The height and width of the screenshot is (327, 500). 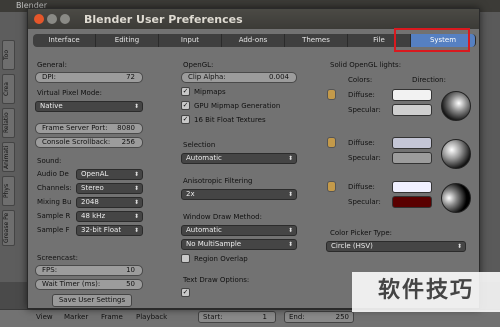 What do you see at coordinates (8, 157) in the screenshot?
I see `side-tab-animation: Animati` at bounding box center [8, 157].